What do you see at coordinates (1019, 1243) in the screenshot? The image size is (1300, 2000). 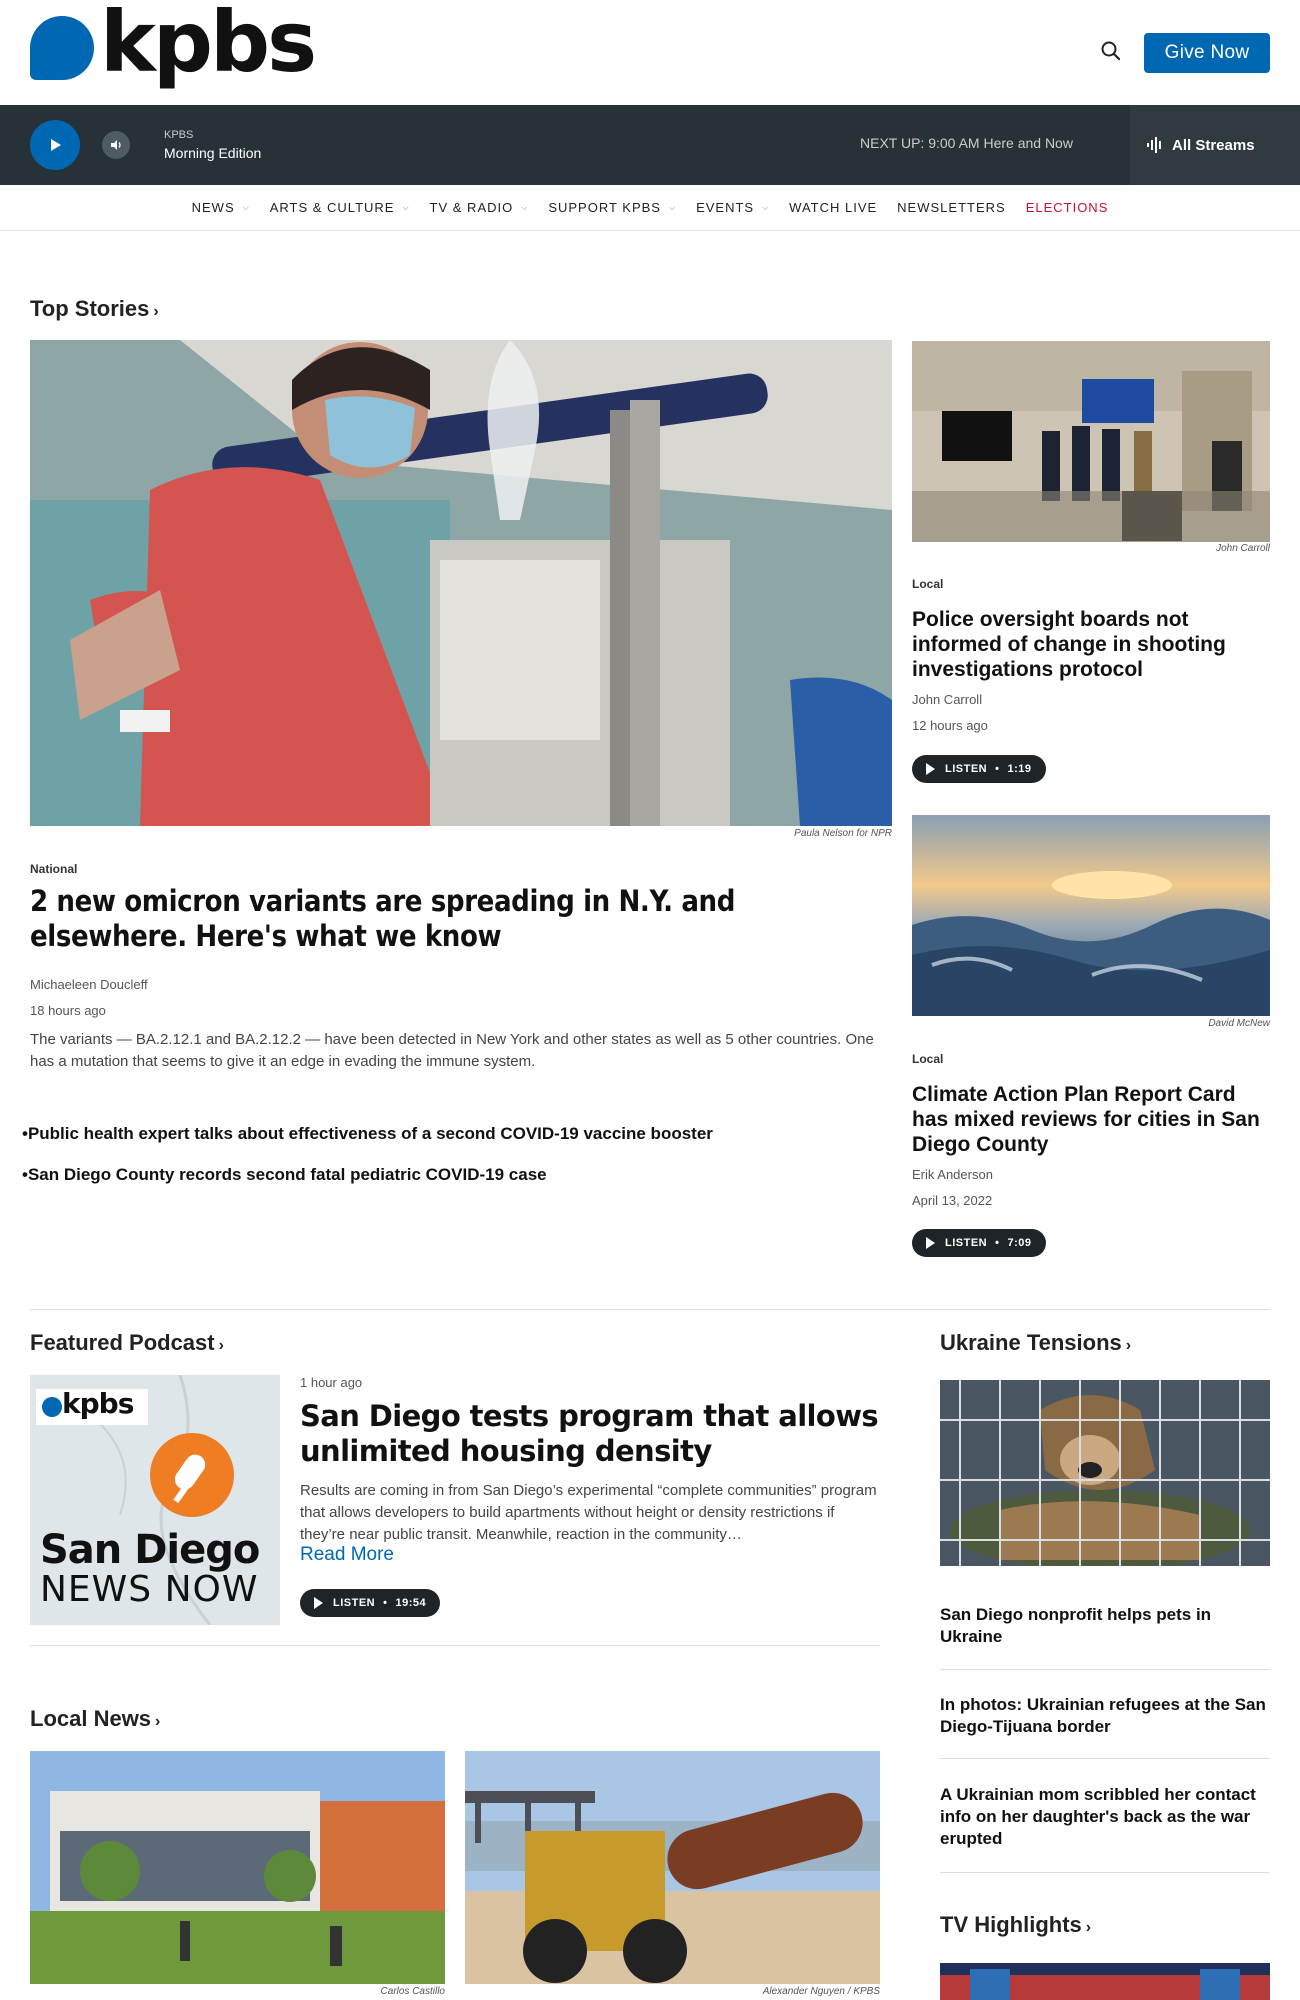 I see `listen-duration: 7:09` at bounding box center [1019, 1243].